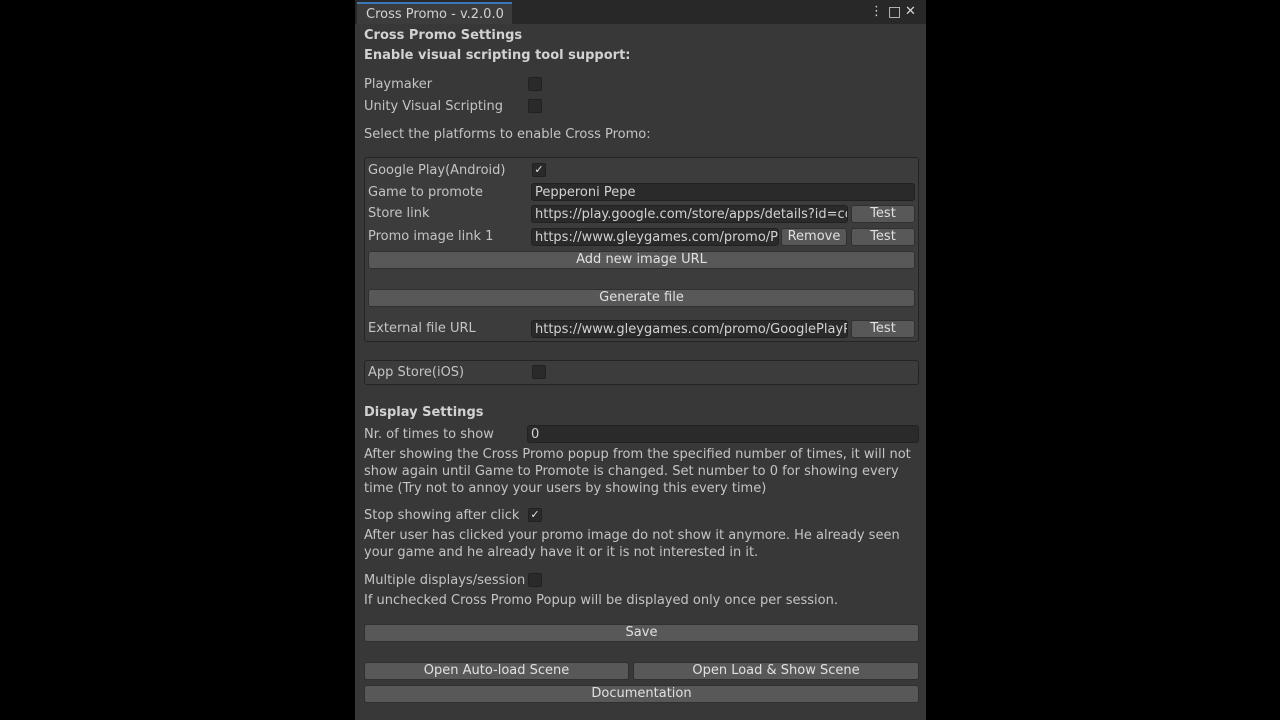  What do you see at coordinates (640, 12) in the screenshot?
I see `window-titlebar: Cross Promo - v.2.0.0 ⋮ □ ✕` at bounding box center [640, 12].